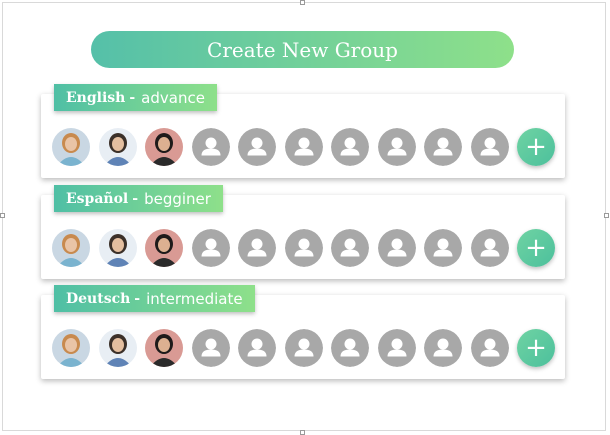  What do you see at coordinates (173, 97) in the screenshot?
I see `group-level: advance` at bounding box center [173, 97].